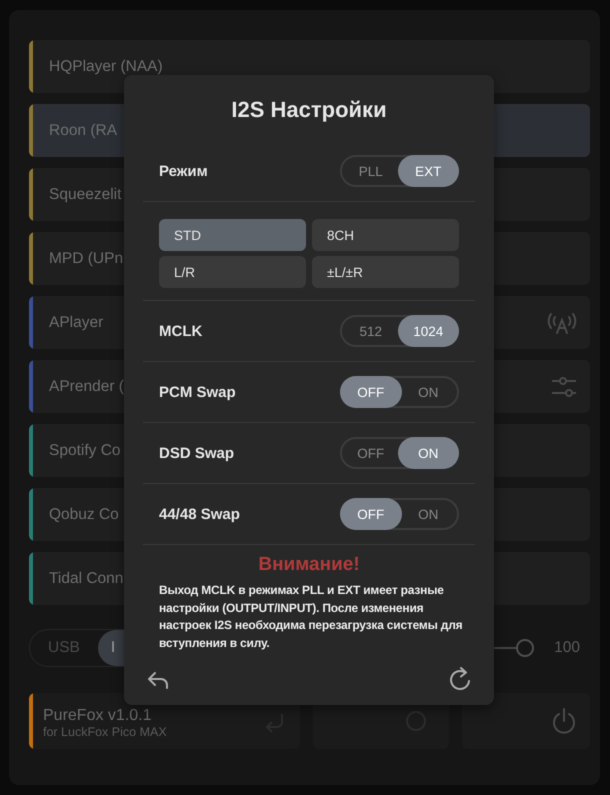 The height and width of the screenshot is (795, 610). I want to click on device-name: PureFox v1.0.1, so click(97, 716).